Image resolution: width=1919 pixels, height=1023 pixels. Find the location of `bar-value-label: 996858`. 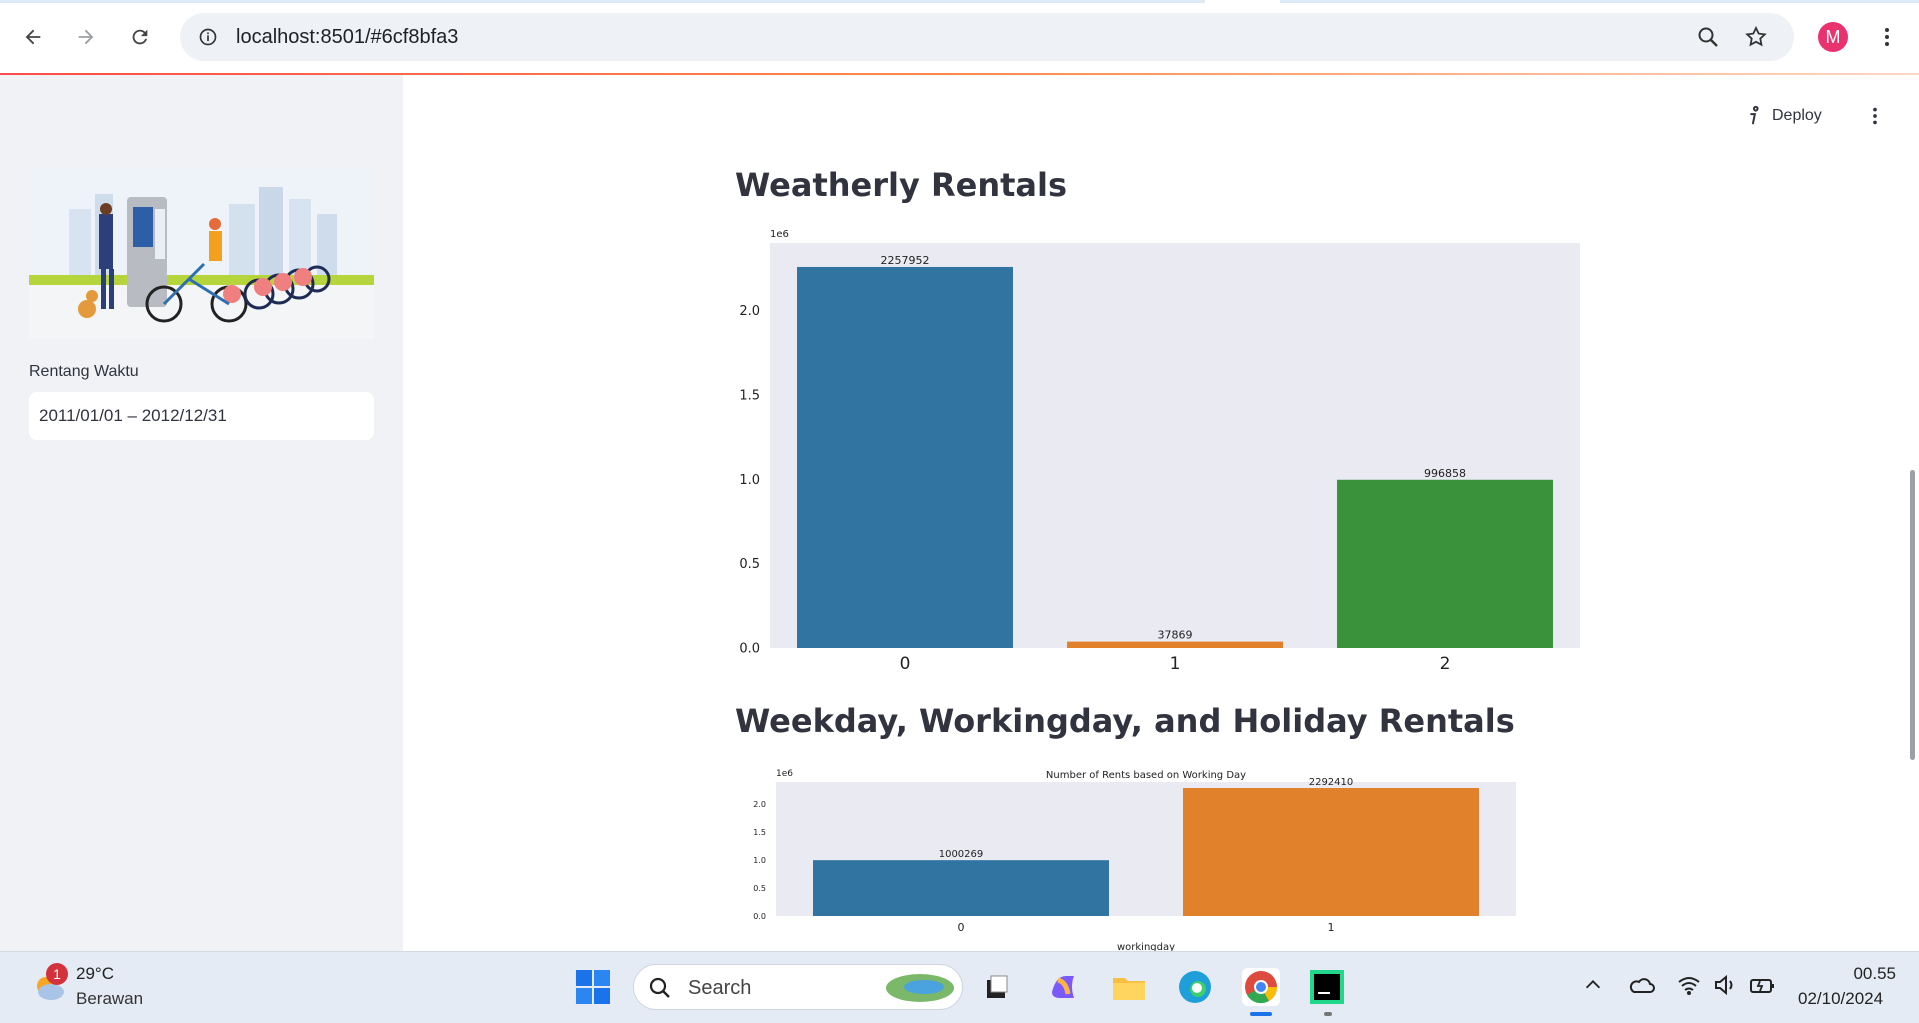

bar-value-label: 996858 is located at coordinates (1445, 473).